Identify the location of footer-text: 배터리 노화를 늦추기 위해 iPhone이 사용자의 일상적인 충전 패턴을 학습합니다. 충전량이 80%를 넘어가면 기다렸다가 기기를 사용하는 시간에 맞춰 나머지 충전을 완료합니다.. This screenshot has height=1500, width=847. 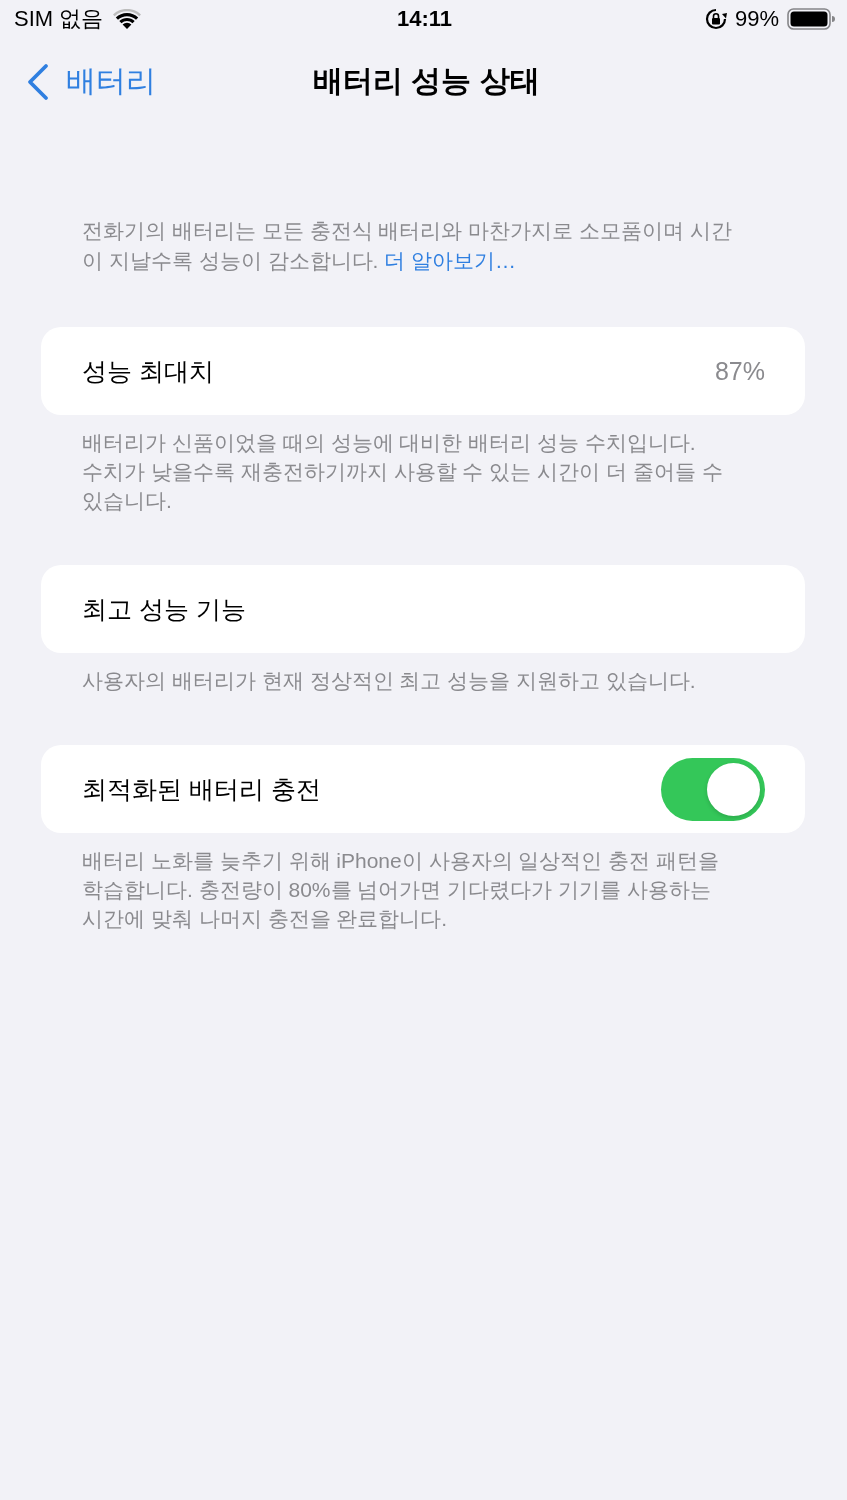
(401, 890).